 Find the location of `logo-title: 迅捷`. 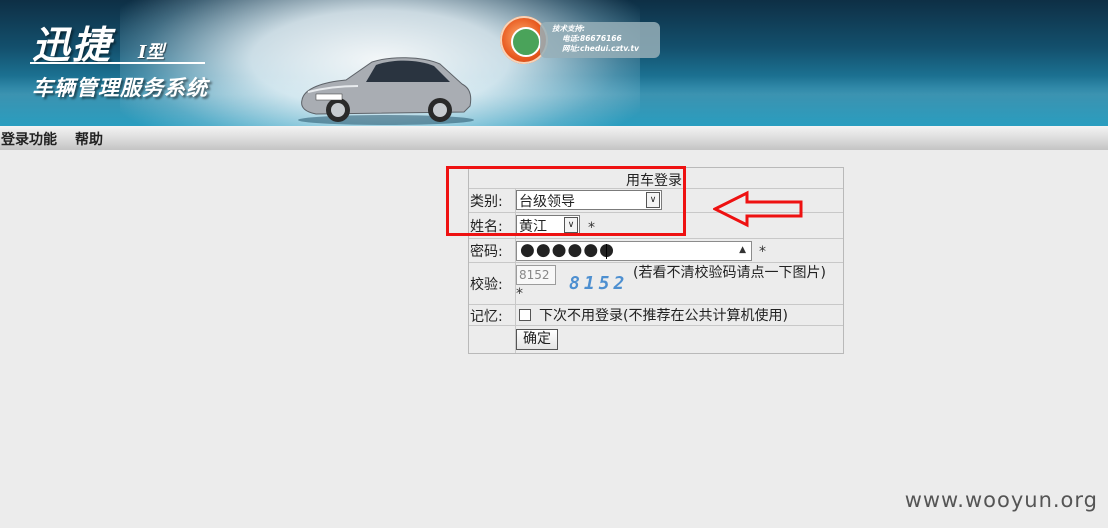

logo-title: 迅捷 is located at coordinates (72, 44).